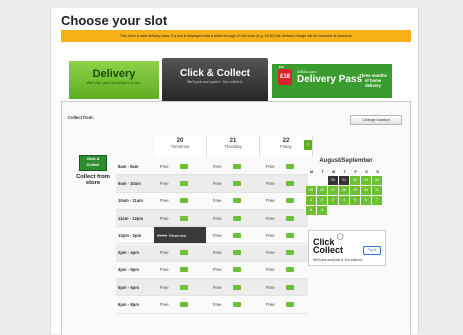  What do you see at coordinates (377, 180) in the screenshot?
I see `calendar-day: 24` at bounding box center [377, 180].